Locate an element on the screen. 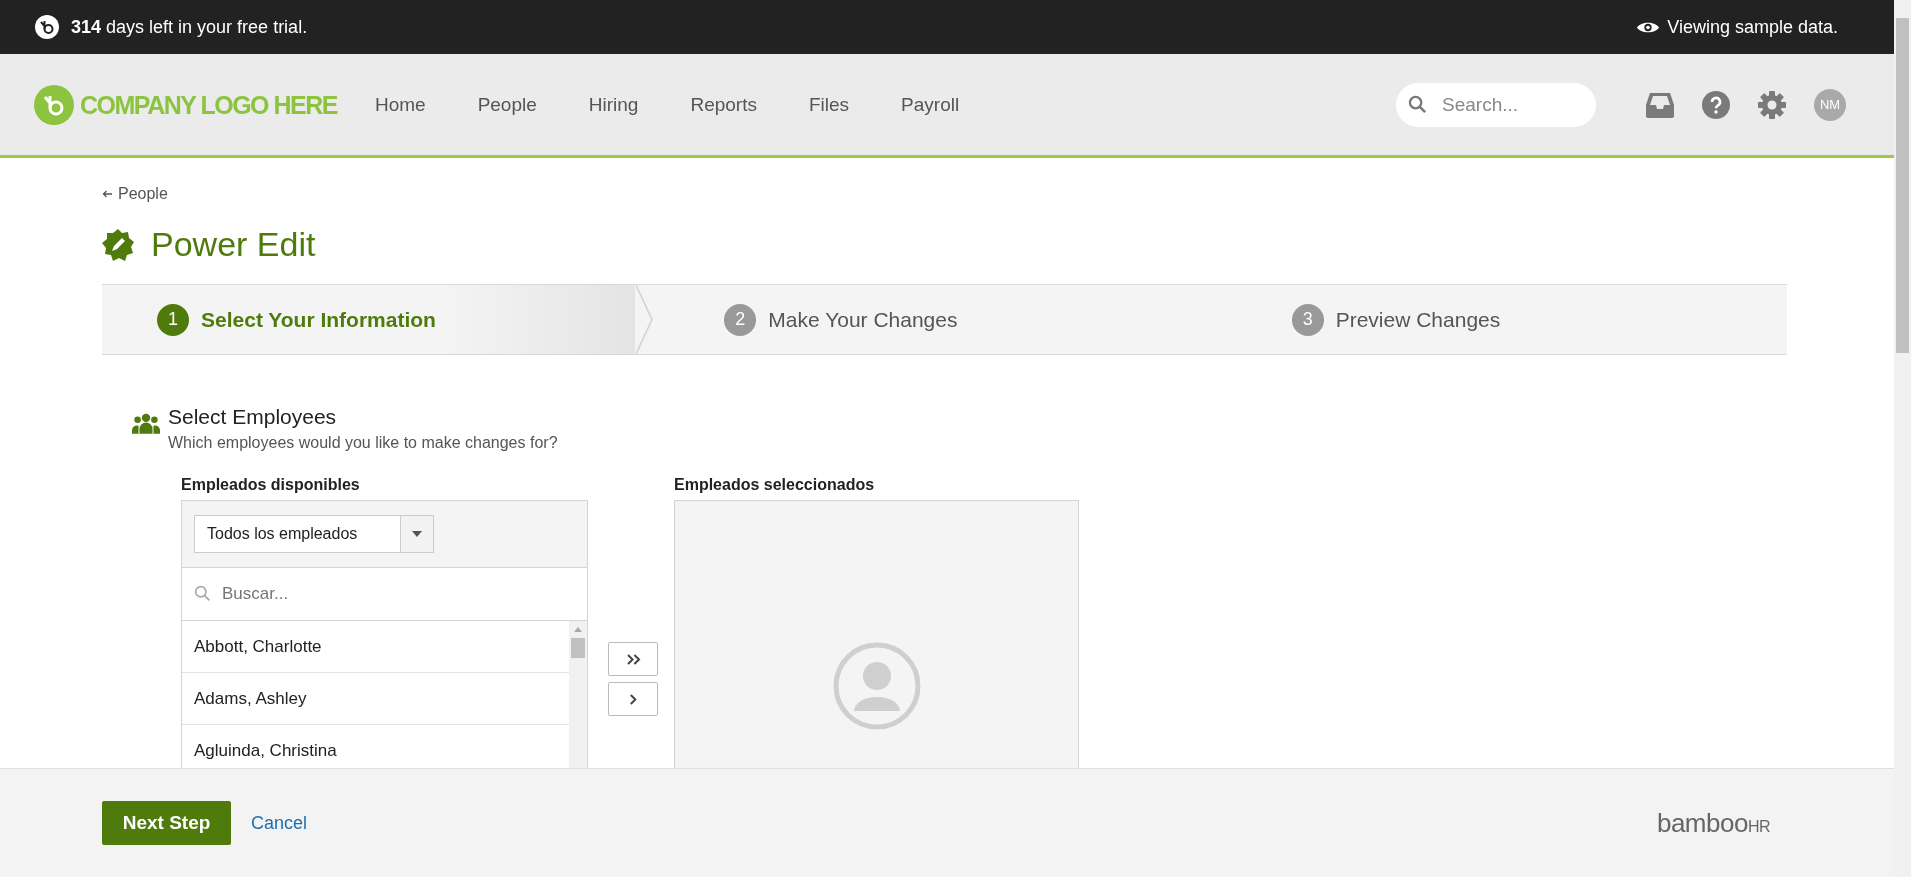 Image resolution: width=1911 pixels, height=877 pixels. add-all-button is located at coordinates (633, 659).